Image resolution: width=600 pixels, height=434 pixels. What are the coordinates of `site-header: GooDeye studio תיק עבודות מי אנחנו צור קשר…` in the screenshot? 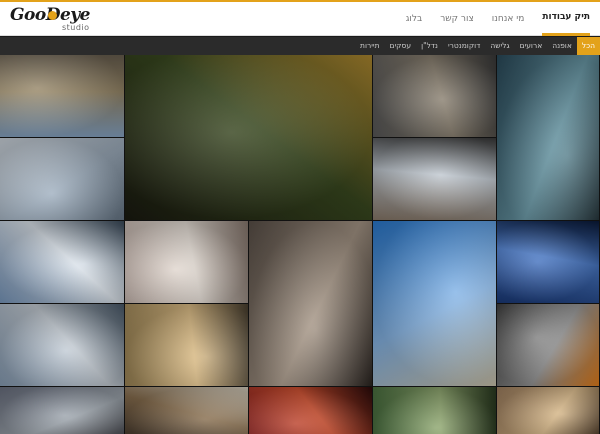 It's located at (300, 19).